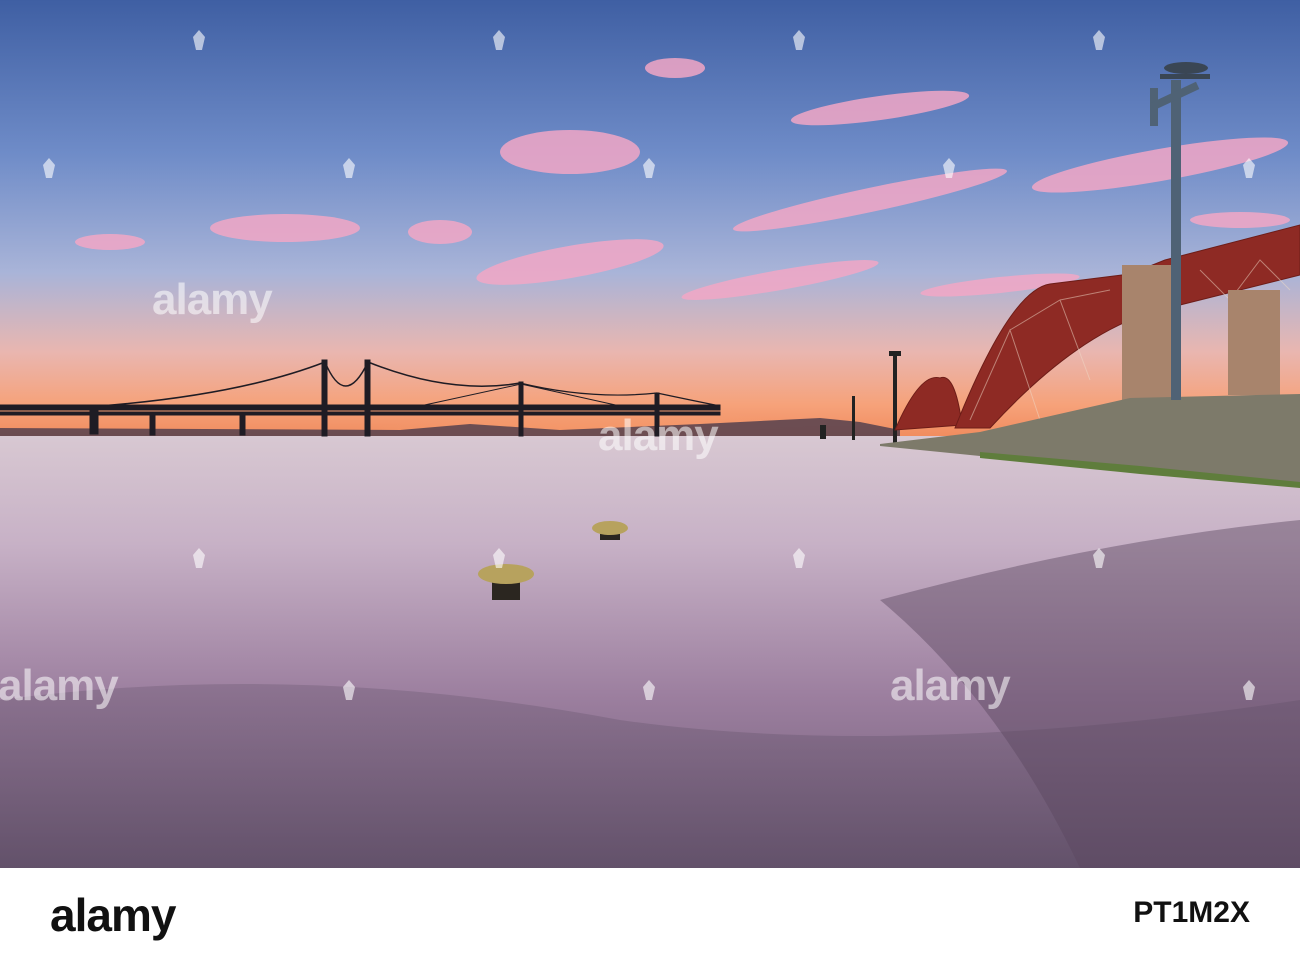 The height and width of the screenshot is (956, 1300). What do you see at coordinates (650, 912) in the screenshot?
I see `footer-bar: alamy PT1M2X` at bounding box center [650, 912].